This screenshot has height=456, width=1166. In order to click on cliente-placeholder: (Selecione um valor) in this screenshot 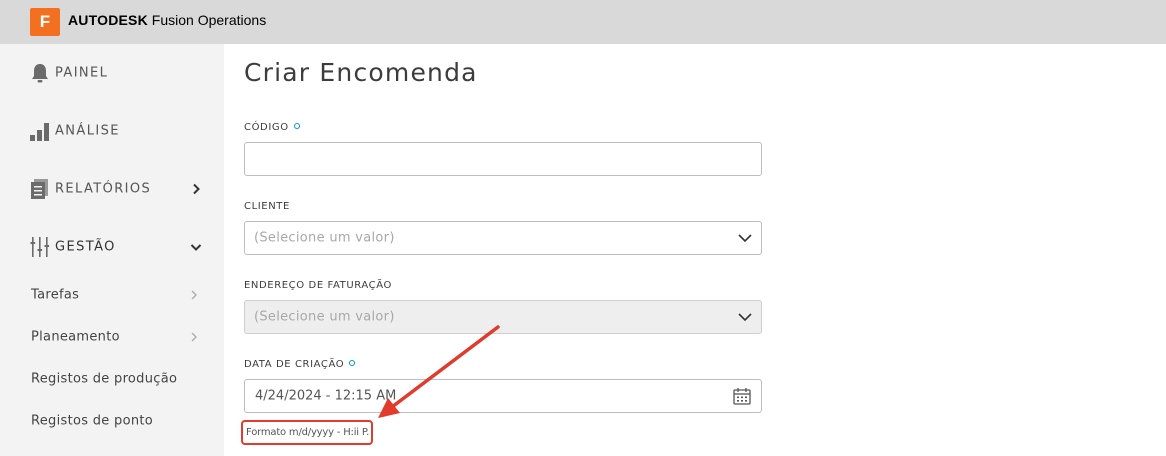, I will do `click(324, 238)`.